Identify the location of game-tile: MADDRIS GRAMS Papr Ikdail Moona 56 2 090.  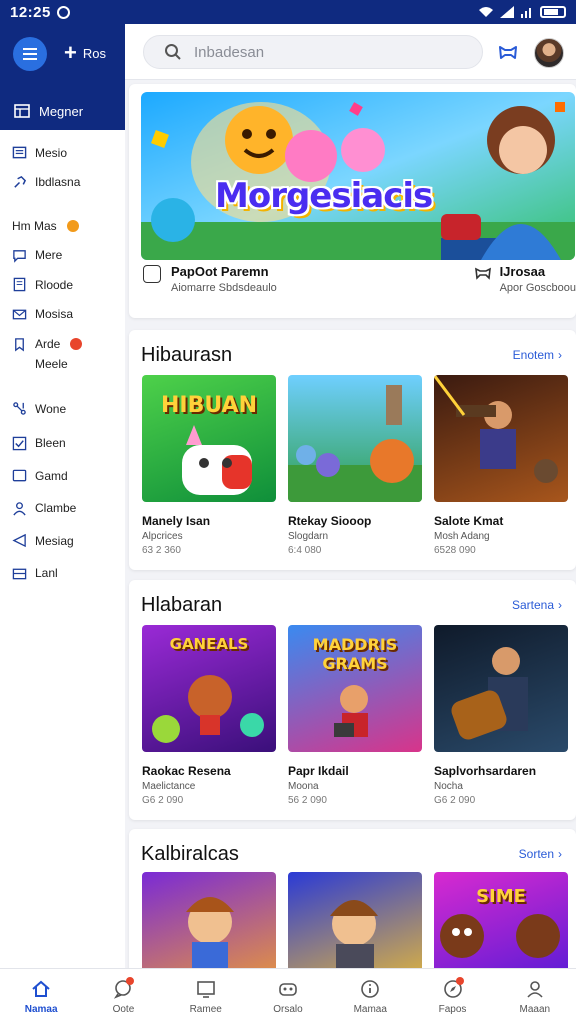
(355, 715).